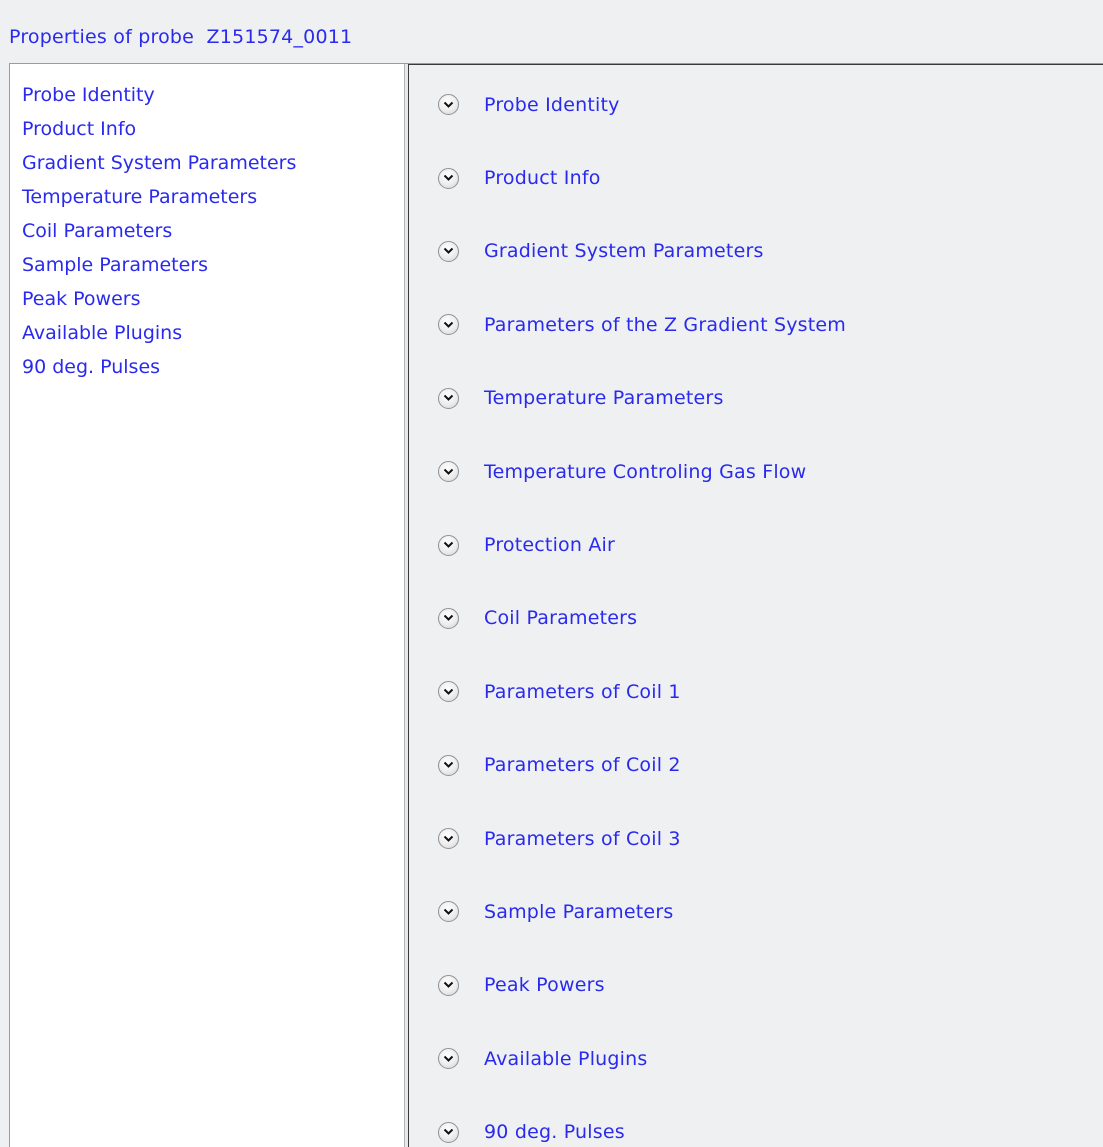 This screenshot has height=1147, width=1103. What do you see at coordinates (213, 197) in the screenshot?
I see `nav-link-temperature-parameters: Temperature Parameters` at bounding box center [213, 197].